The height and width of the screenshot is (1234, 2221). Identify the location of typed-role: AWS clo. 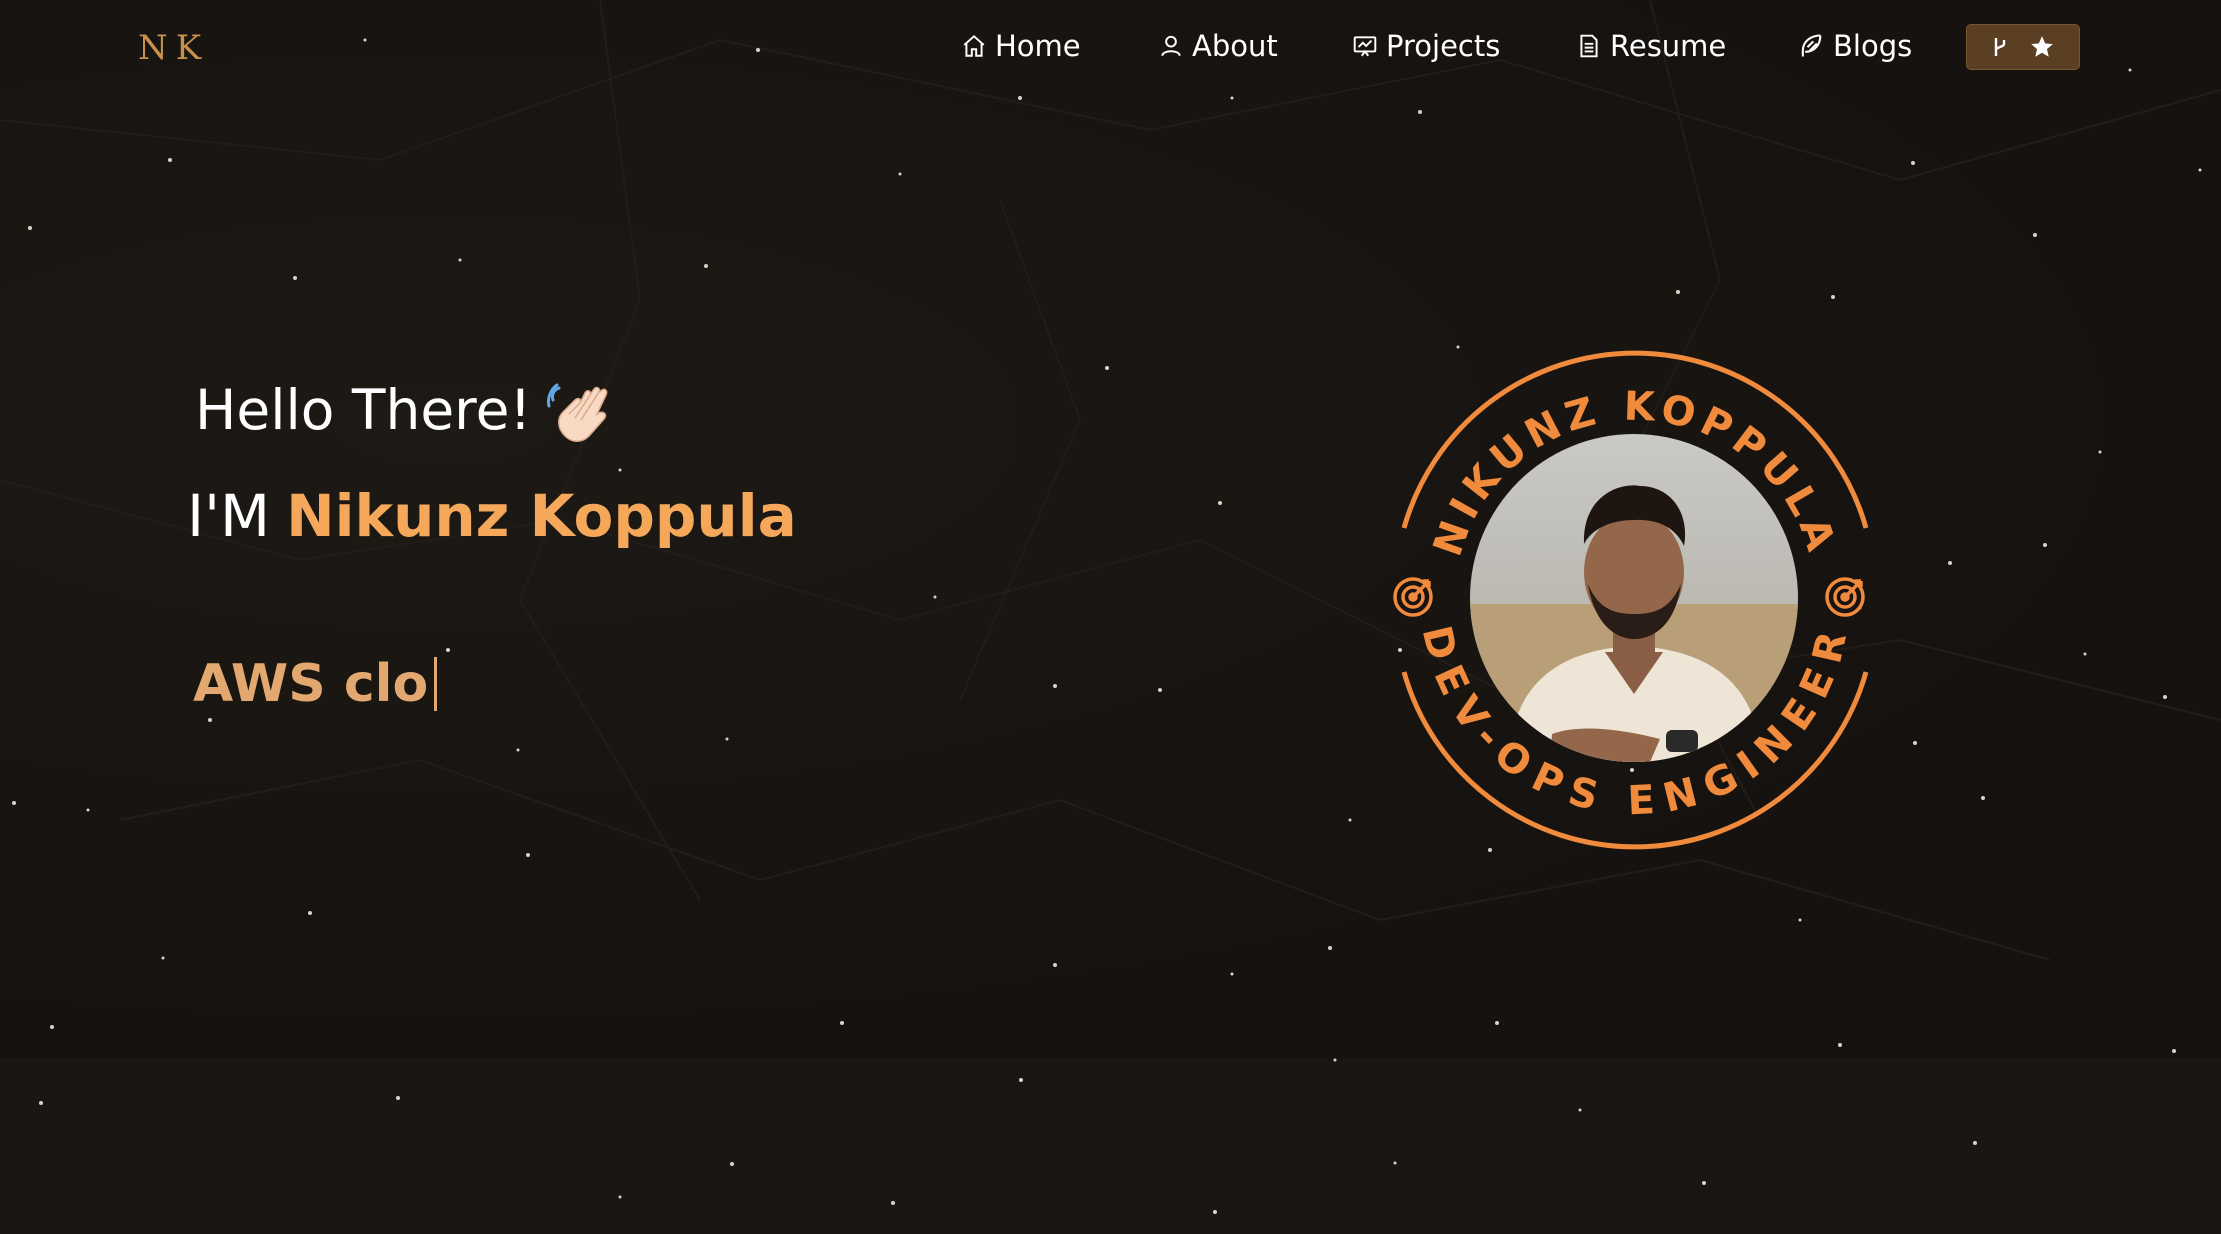
(311, 684).